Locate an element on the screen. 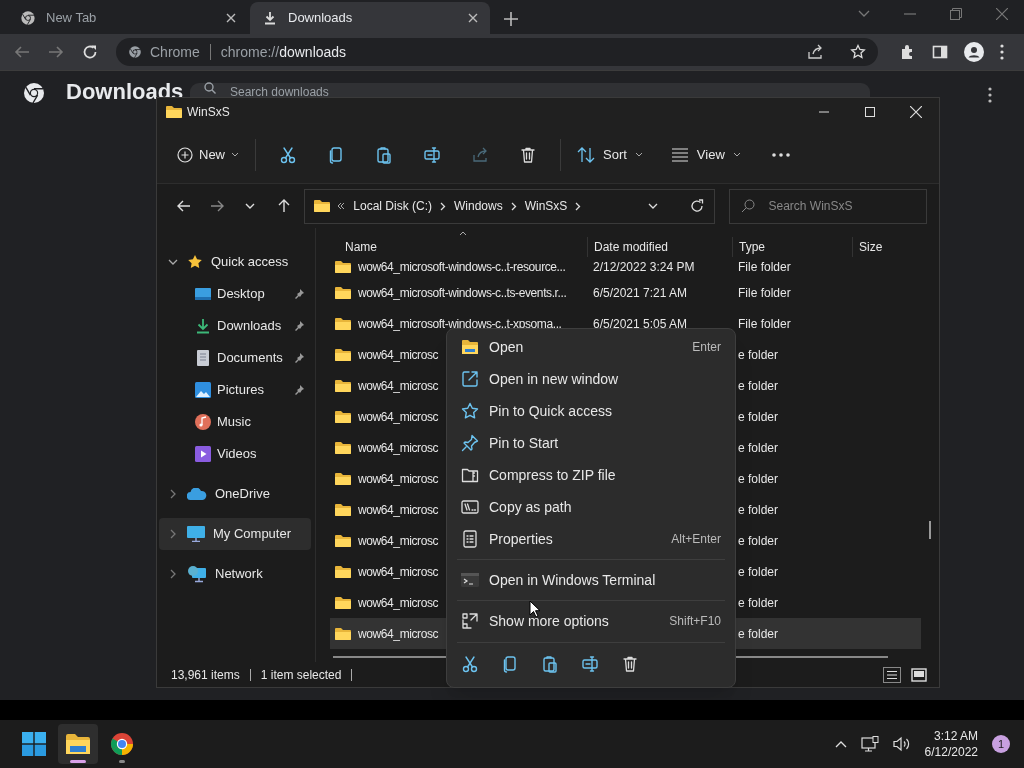 Image resolution: width=1024 pixels, height=768 pixels. page-title: Downloads is located at coordinates (125, 92).